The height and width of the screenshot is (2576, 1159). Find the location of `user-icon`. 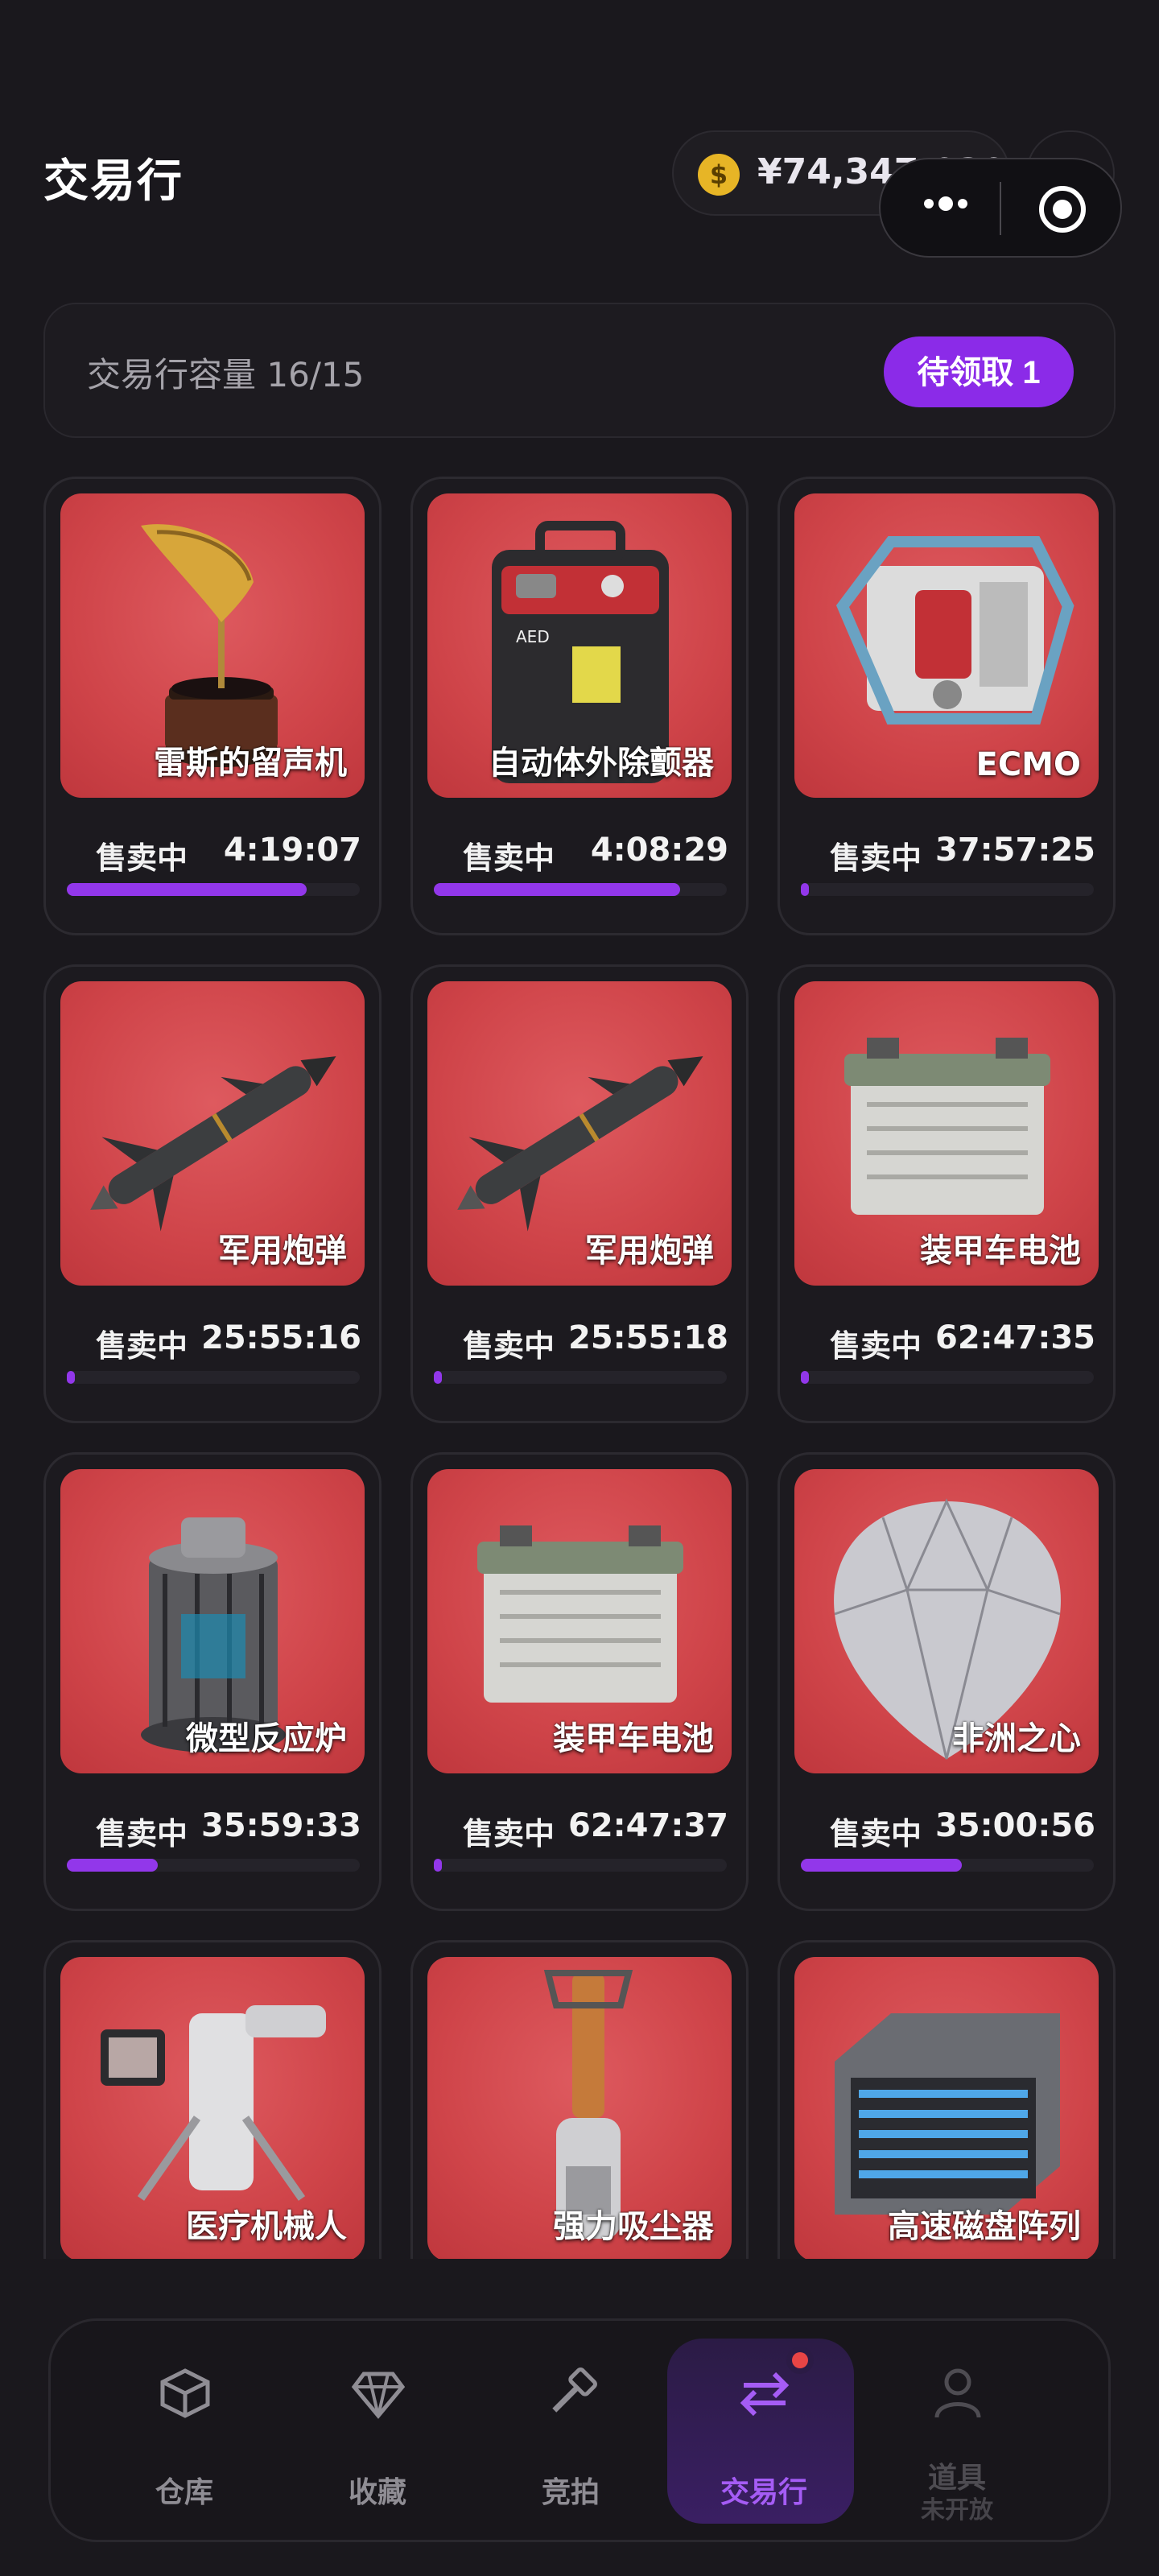

user-icon is located at coordinates (957, 2393).